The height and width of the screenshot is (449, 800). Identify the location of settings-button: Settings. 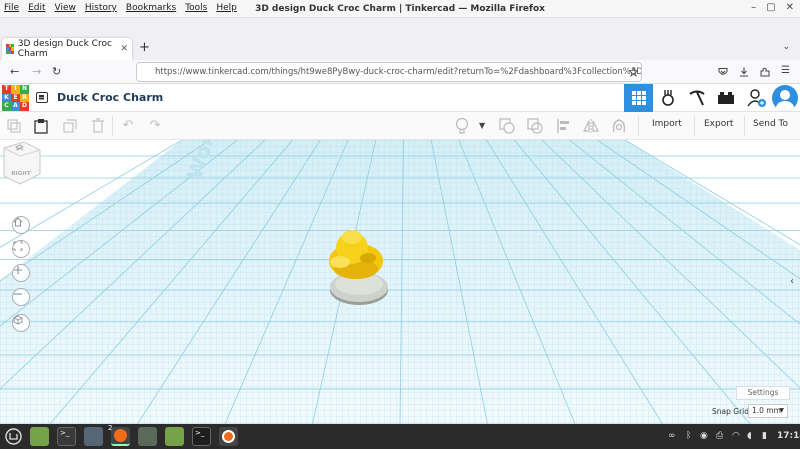
(763, 393).